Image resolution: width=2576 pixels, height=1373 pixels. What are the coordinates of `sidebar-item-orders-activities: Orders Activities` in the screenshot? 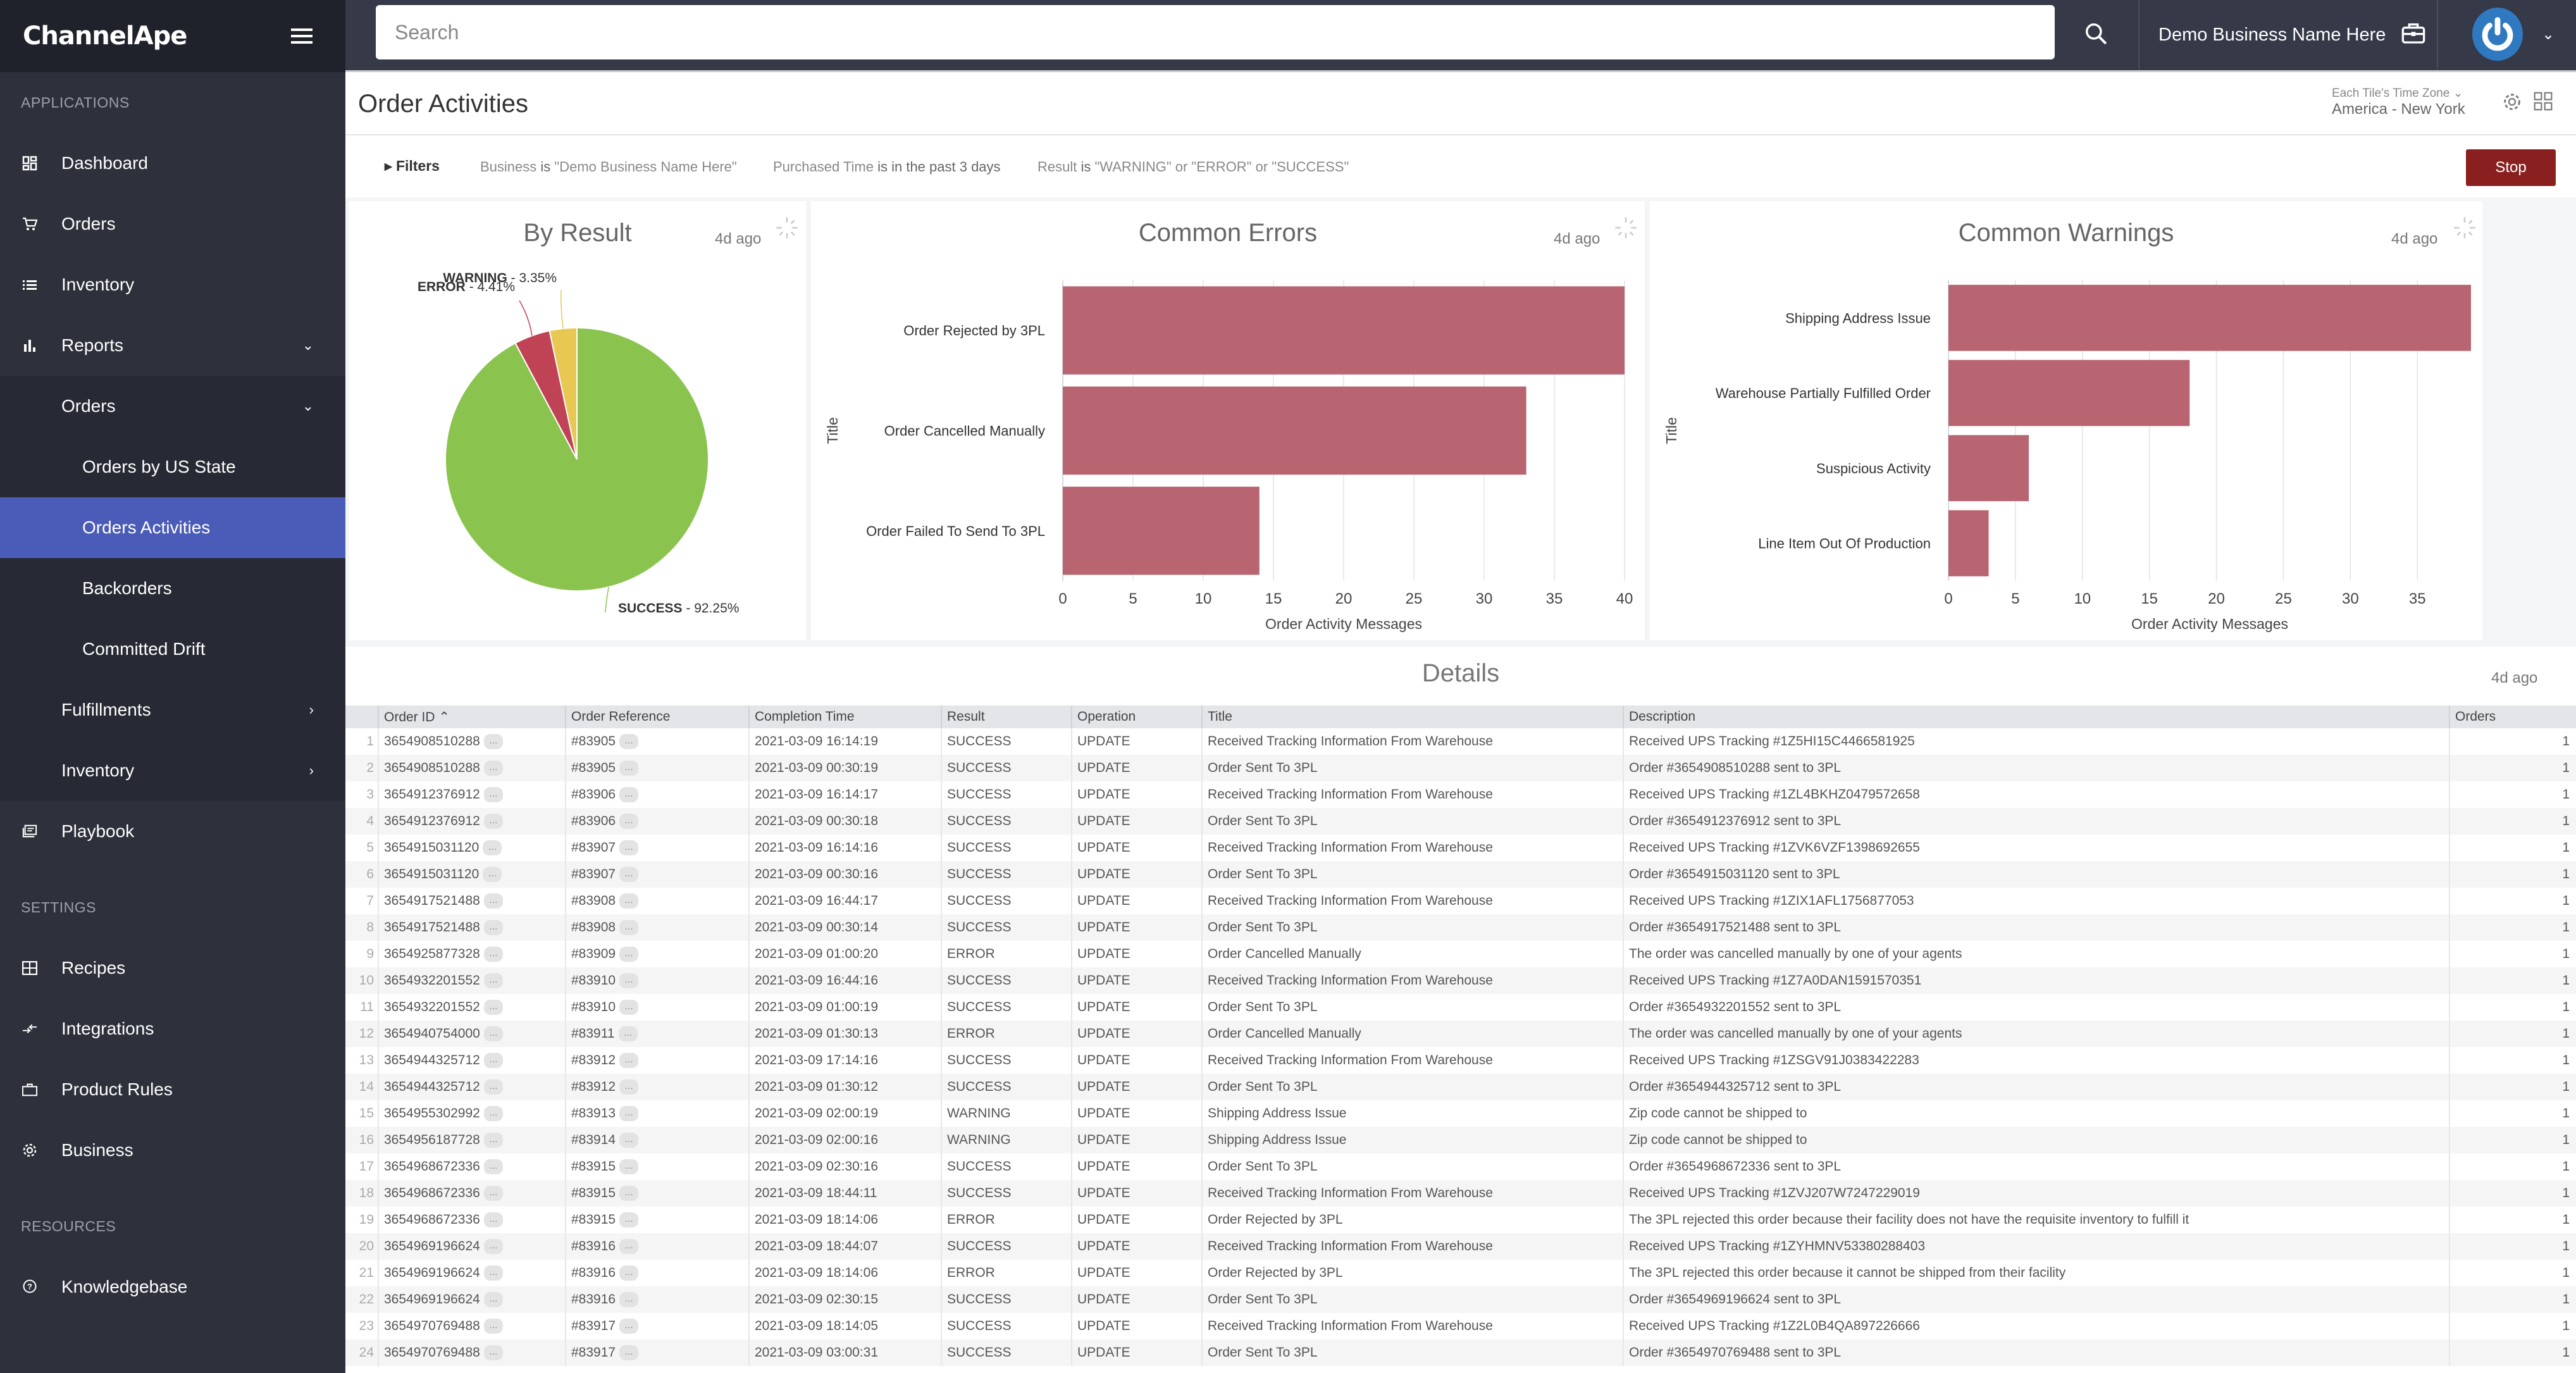 It's located at (173, 527).